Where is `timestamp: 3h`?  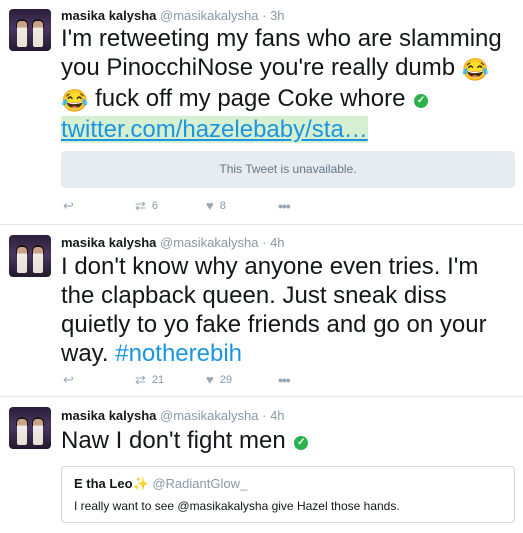
timestamp: 3h is located at coordinates (277, 15).